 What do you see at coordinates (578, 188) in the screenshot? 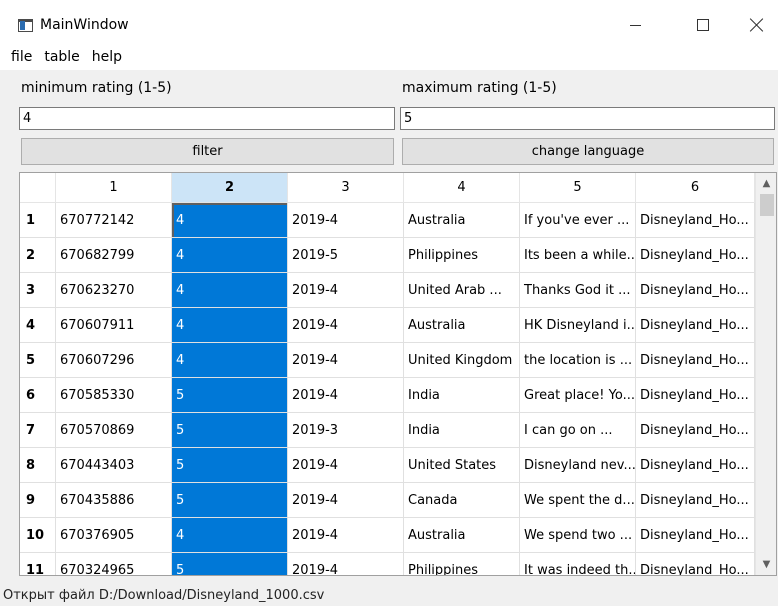
I see `column-header-5: 5` at bounding box center [578, 188].